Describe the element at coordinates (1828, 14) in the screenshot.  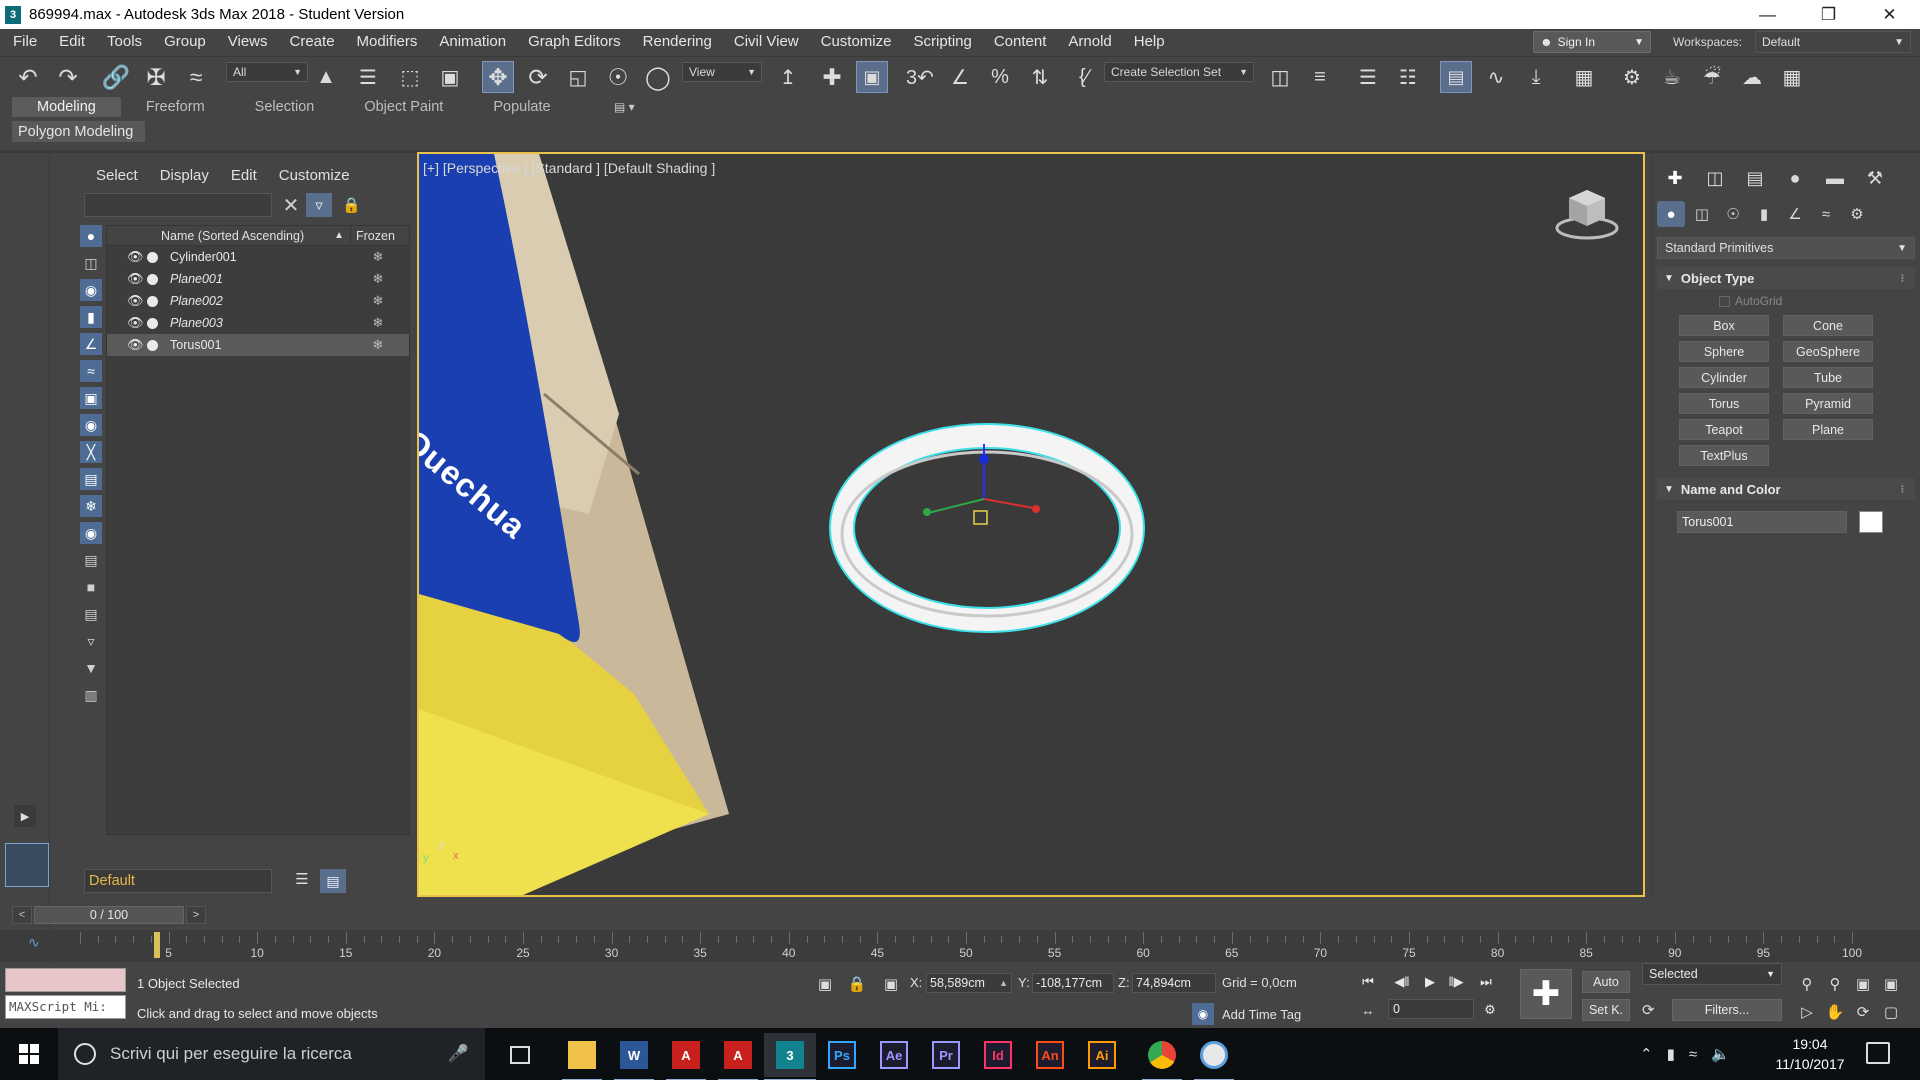
I see `restore-button: ❐` at that location.